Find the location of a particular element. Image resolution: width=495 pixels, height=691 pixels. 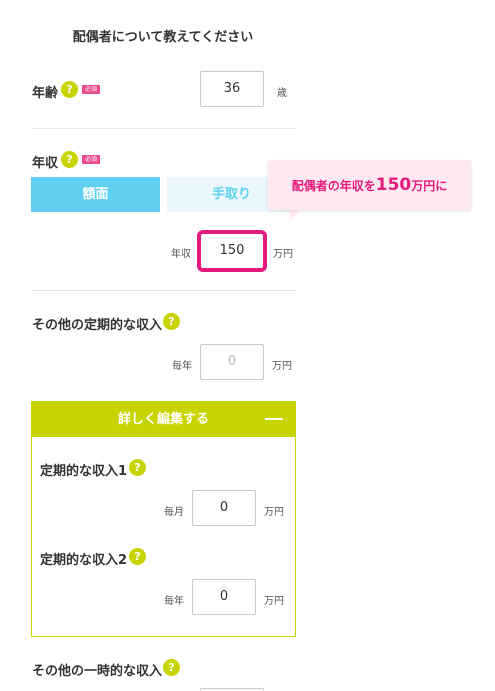

regular-income-2-prefix: 毎年 is located at coordinates (174, 601).